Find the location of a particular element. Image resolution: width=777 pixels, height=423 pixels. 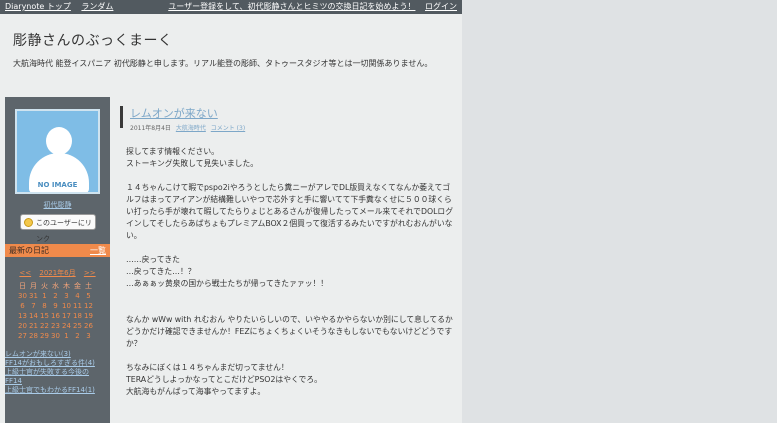

calendar-day: 7 is located at coordinates (33, 306).